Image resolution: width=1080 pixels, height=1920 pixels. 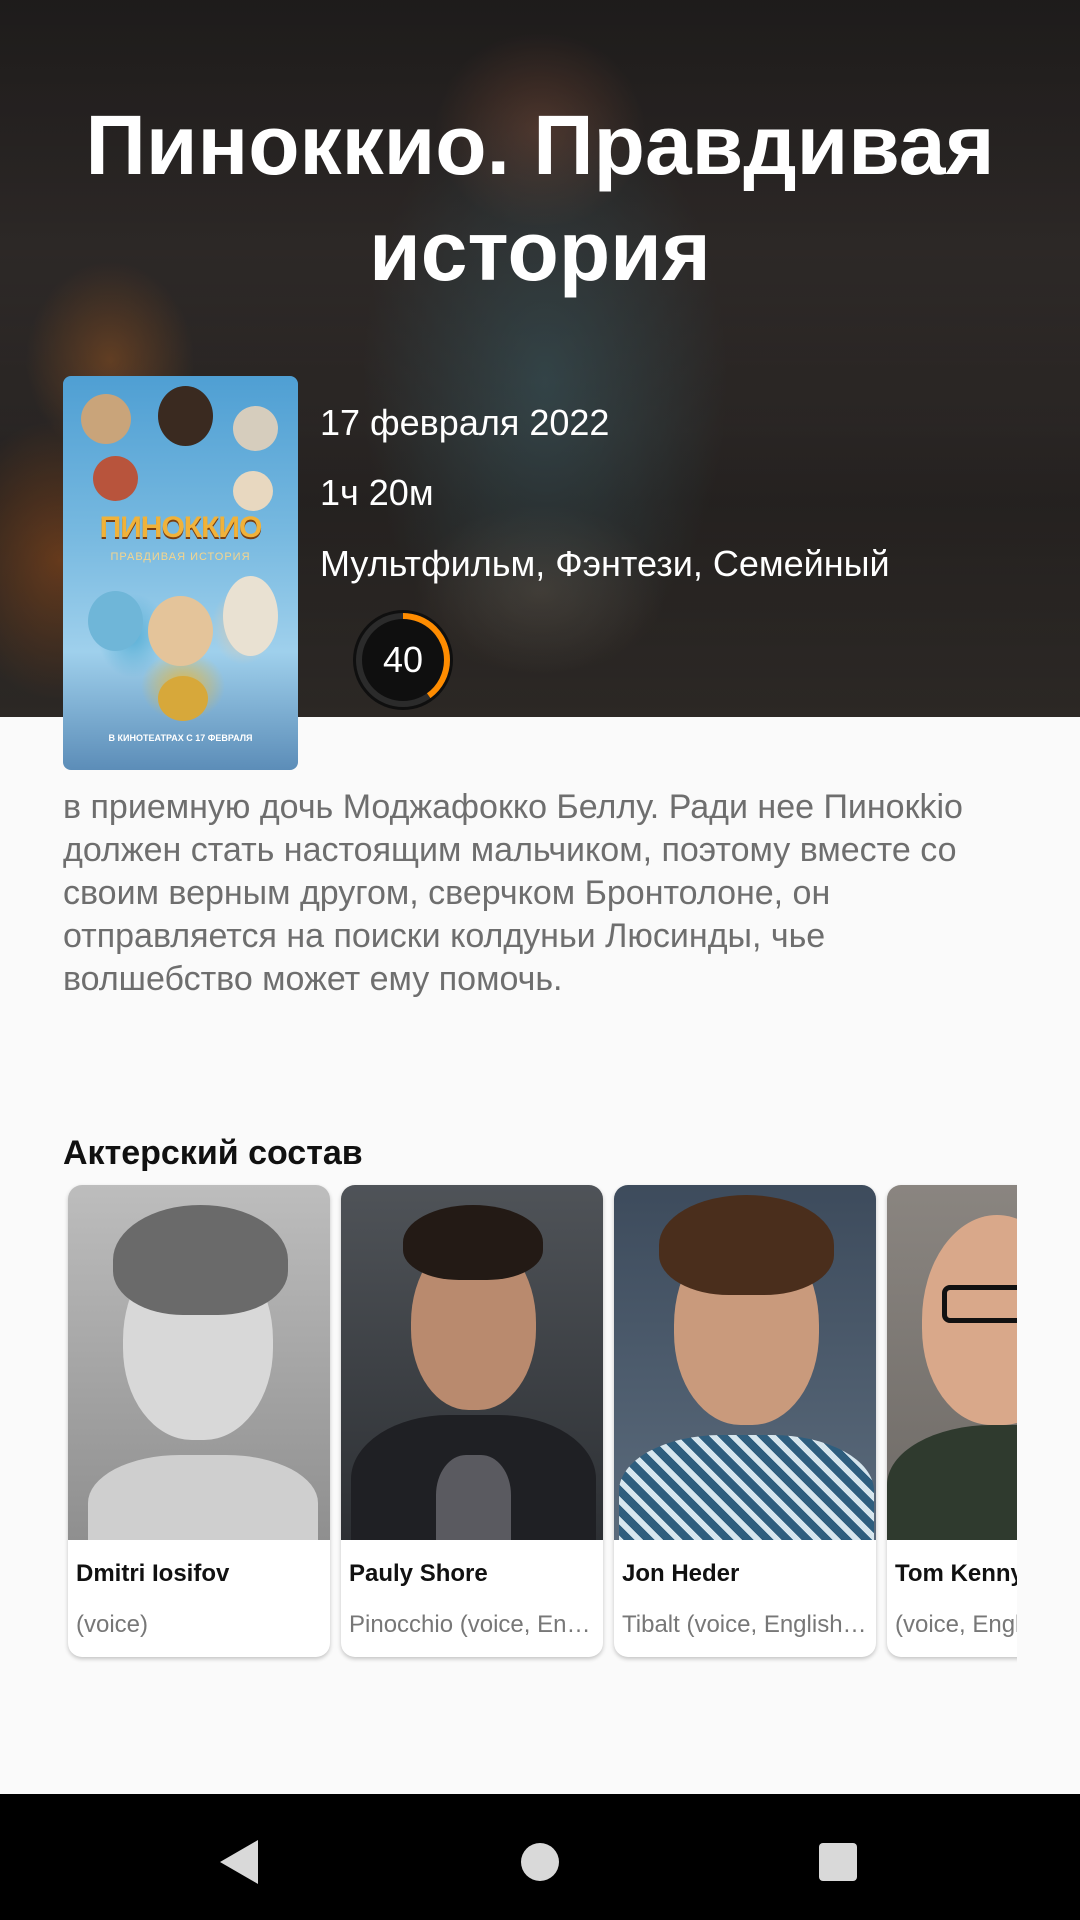 I want to click on cast-role: (voice, English version), so click(x=956, y=1624).